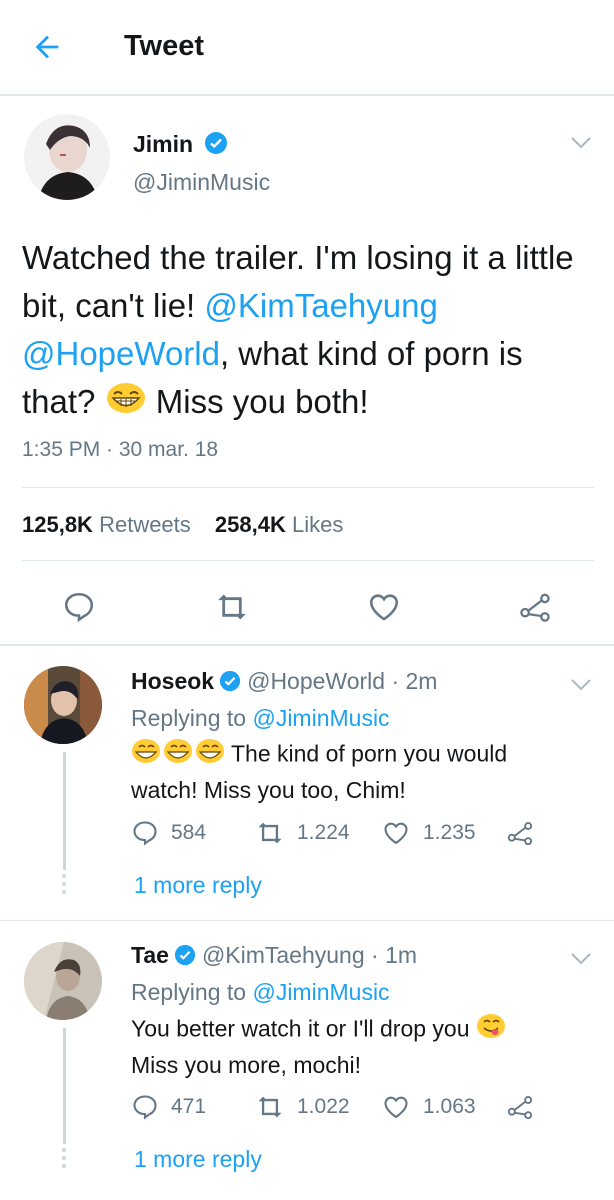 The height and width of the screenshot is (1200, 614). I want to click on top-bar: Tweet, so click(307, 48).